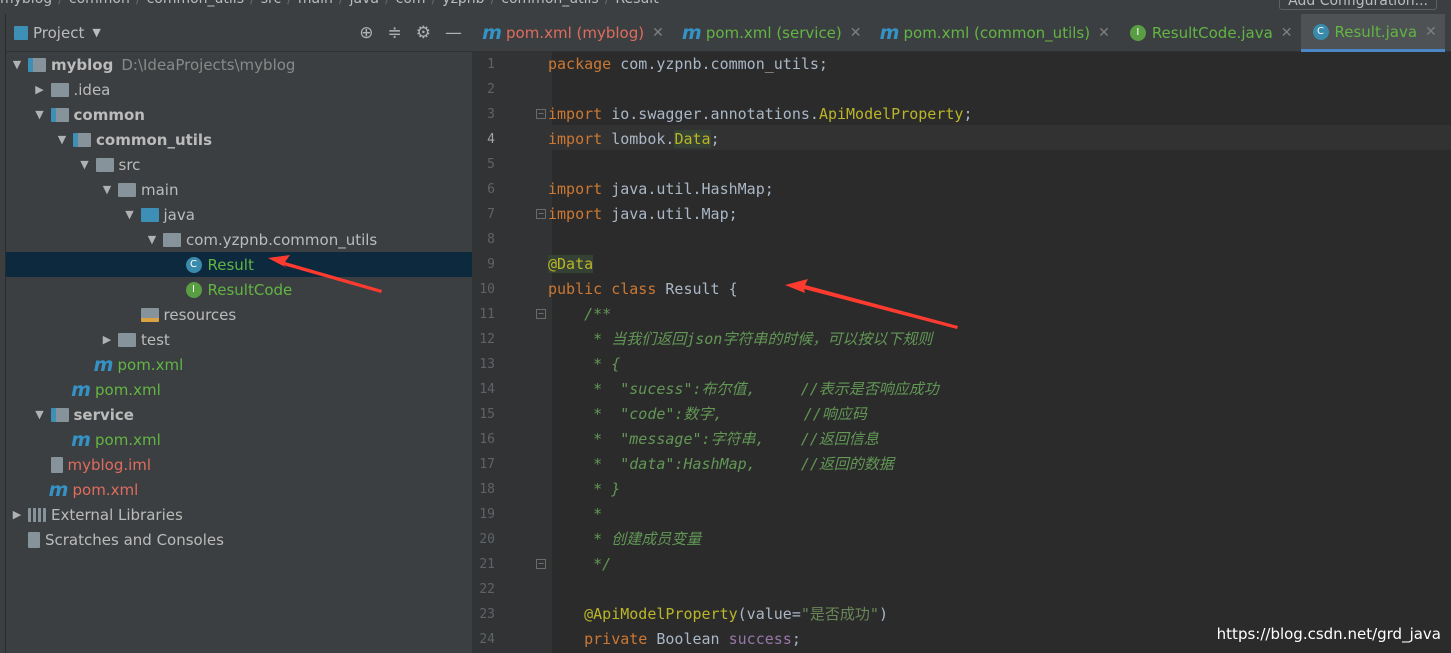 The image size is (1451, 653). What do you see at coordinates (395, 33) in the screenshot?
I see `collapse-icon: ≑` at bounding box center [395, 33].